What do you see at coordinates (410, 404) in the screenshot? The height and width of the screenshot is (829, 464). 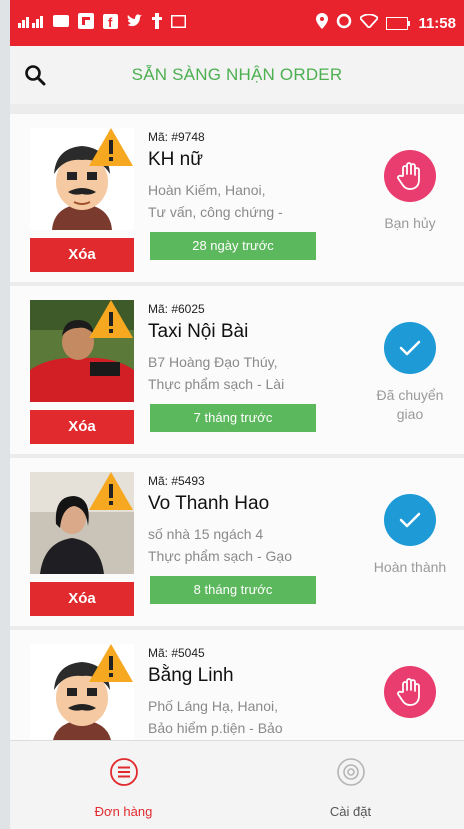 I see `status-label: Đã chuyển giao` at bounding box center [410, 404].